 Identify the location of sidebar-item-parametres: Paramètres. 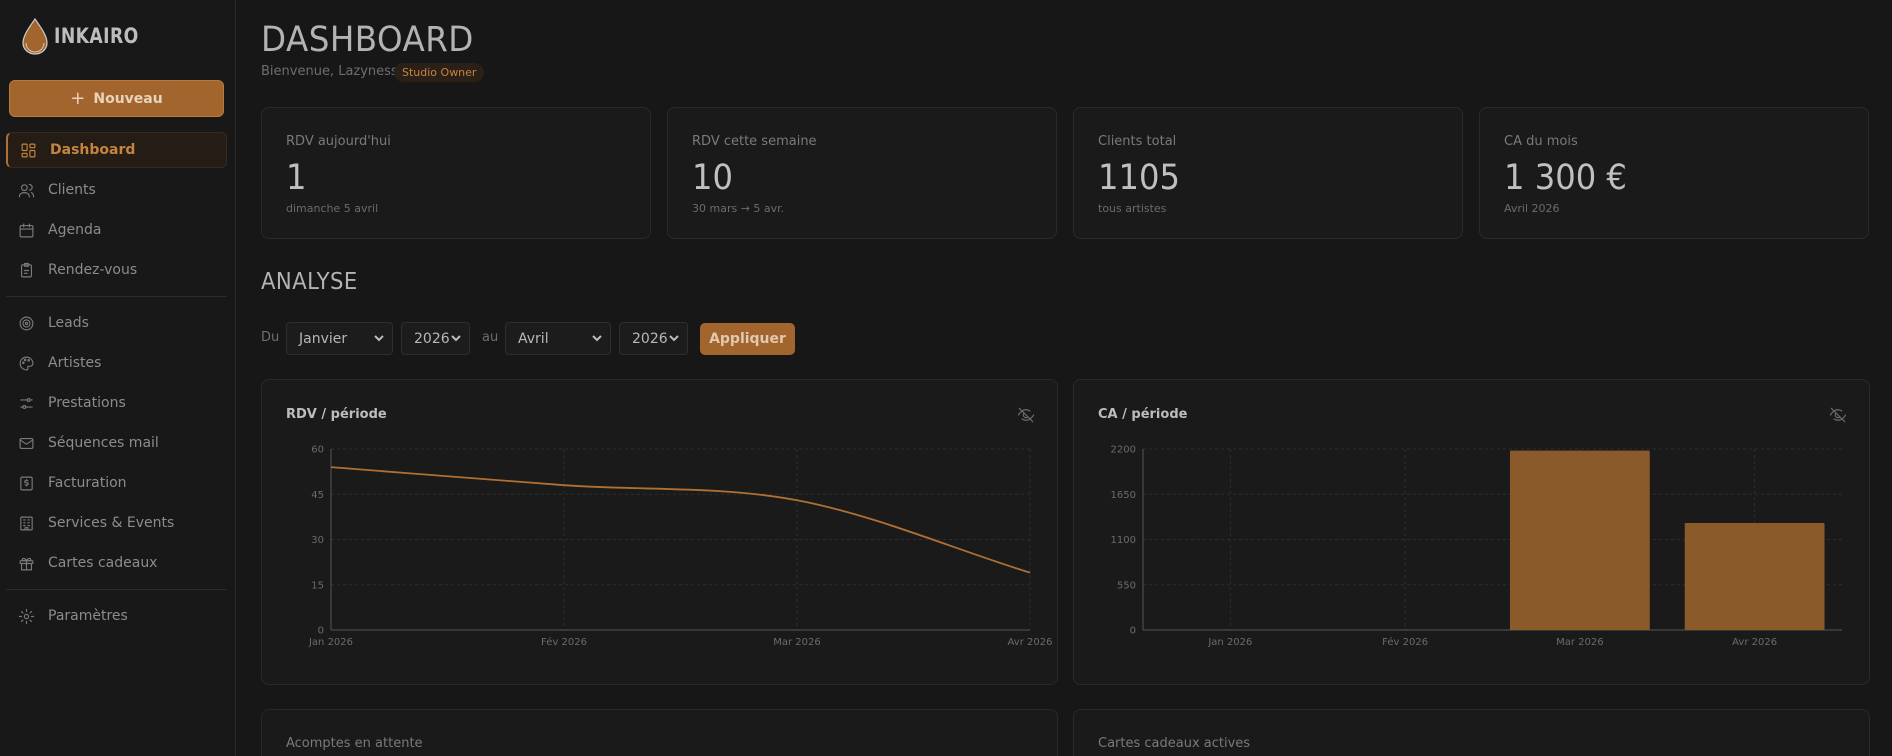
(116, 616).